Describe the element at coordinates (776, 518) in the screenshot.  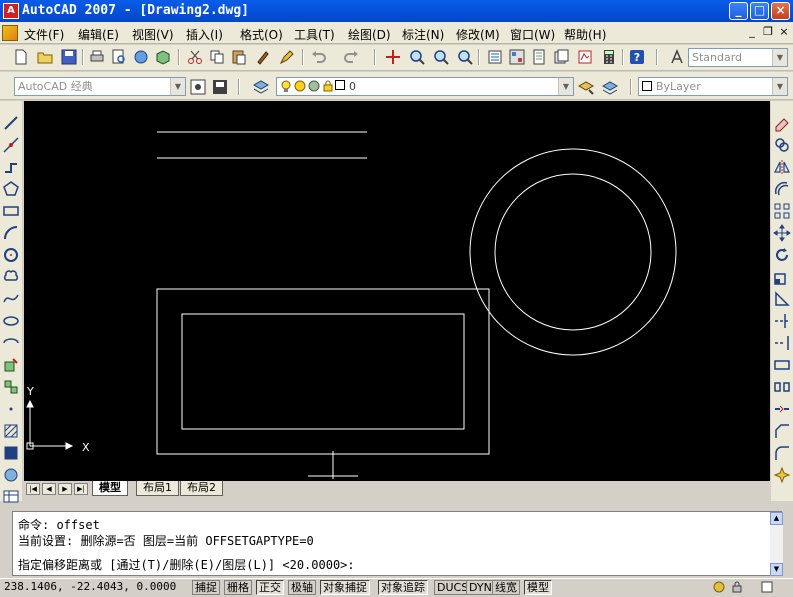
I see `scroll-up-arrow-icon: ▲` at that location.